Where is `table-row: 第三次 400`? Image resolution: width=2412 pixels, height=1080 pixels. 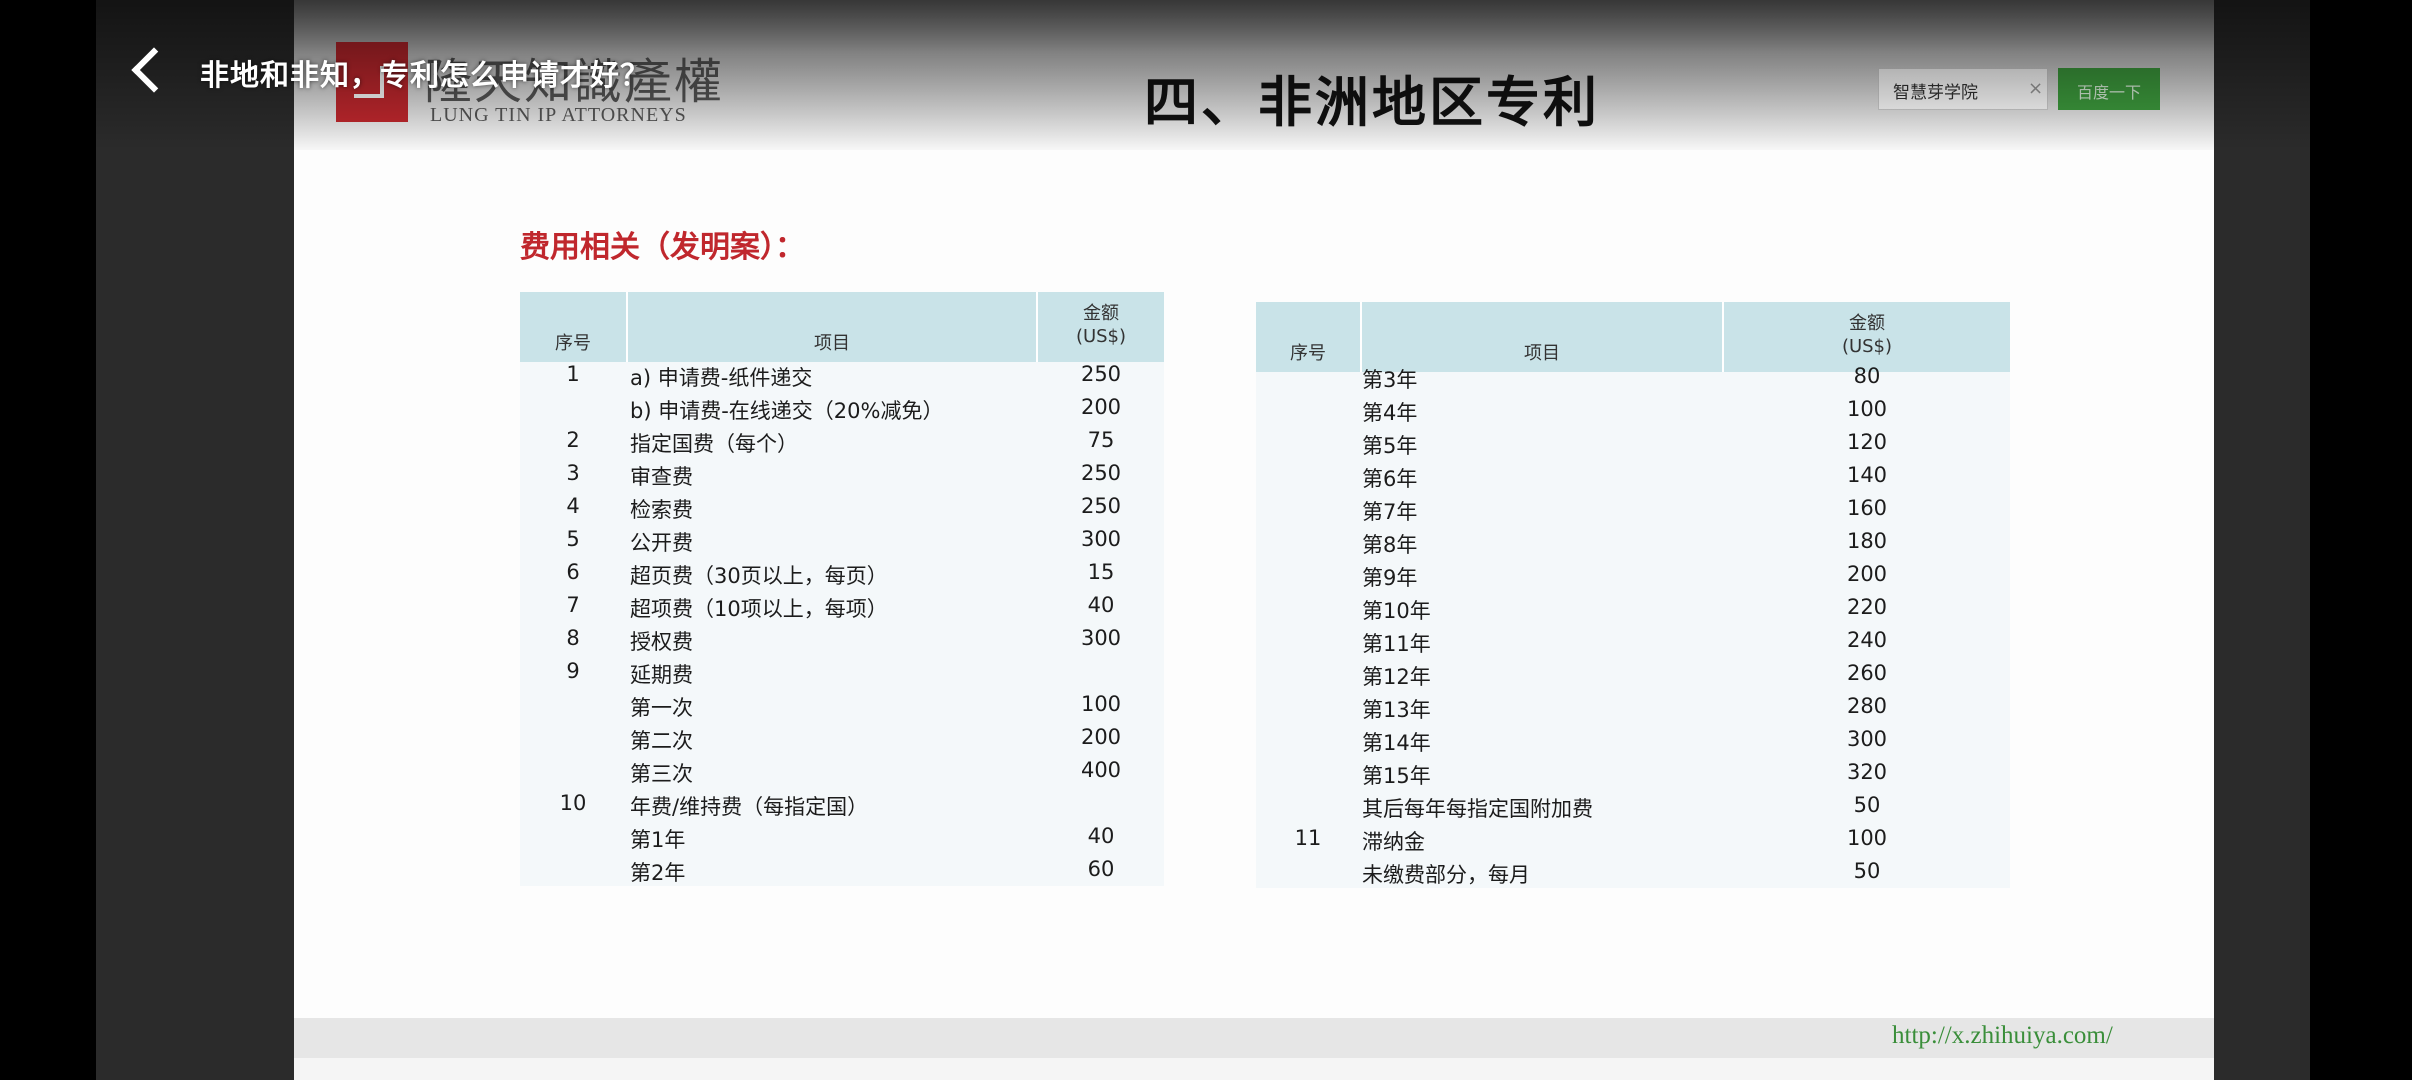
table-row: 第三次 400 is located at coordinates (842, 770).